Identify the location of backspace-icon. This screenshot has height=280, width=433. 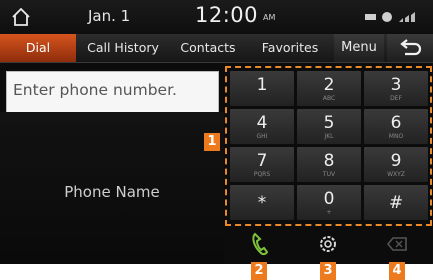
(396, 244).